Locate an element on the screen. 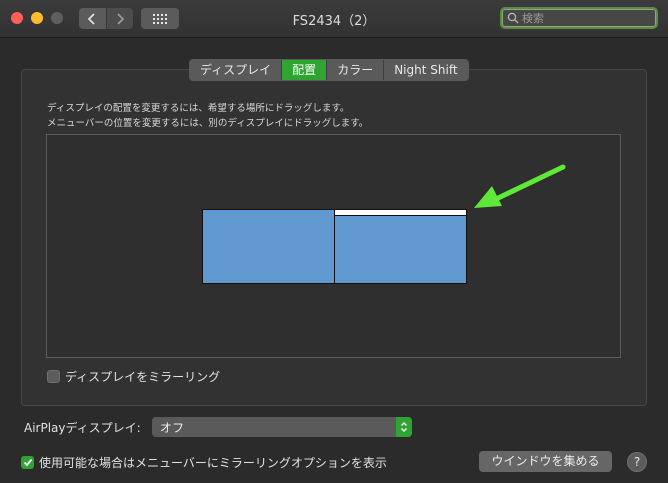  search-input is located at coordinates (587, 18).